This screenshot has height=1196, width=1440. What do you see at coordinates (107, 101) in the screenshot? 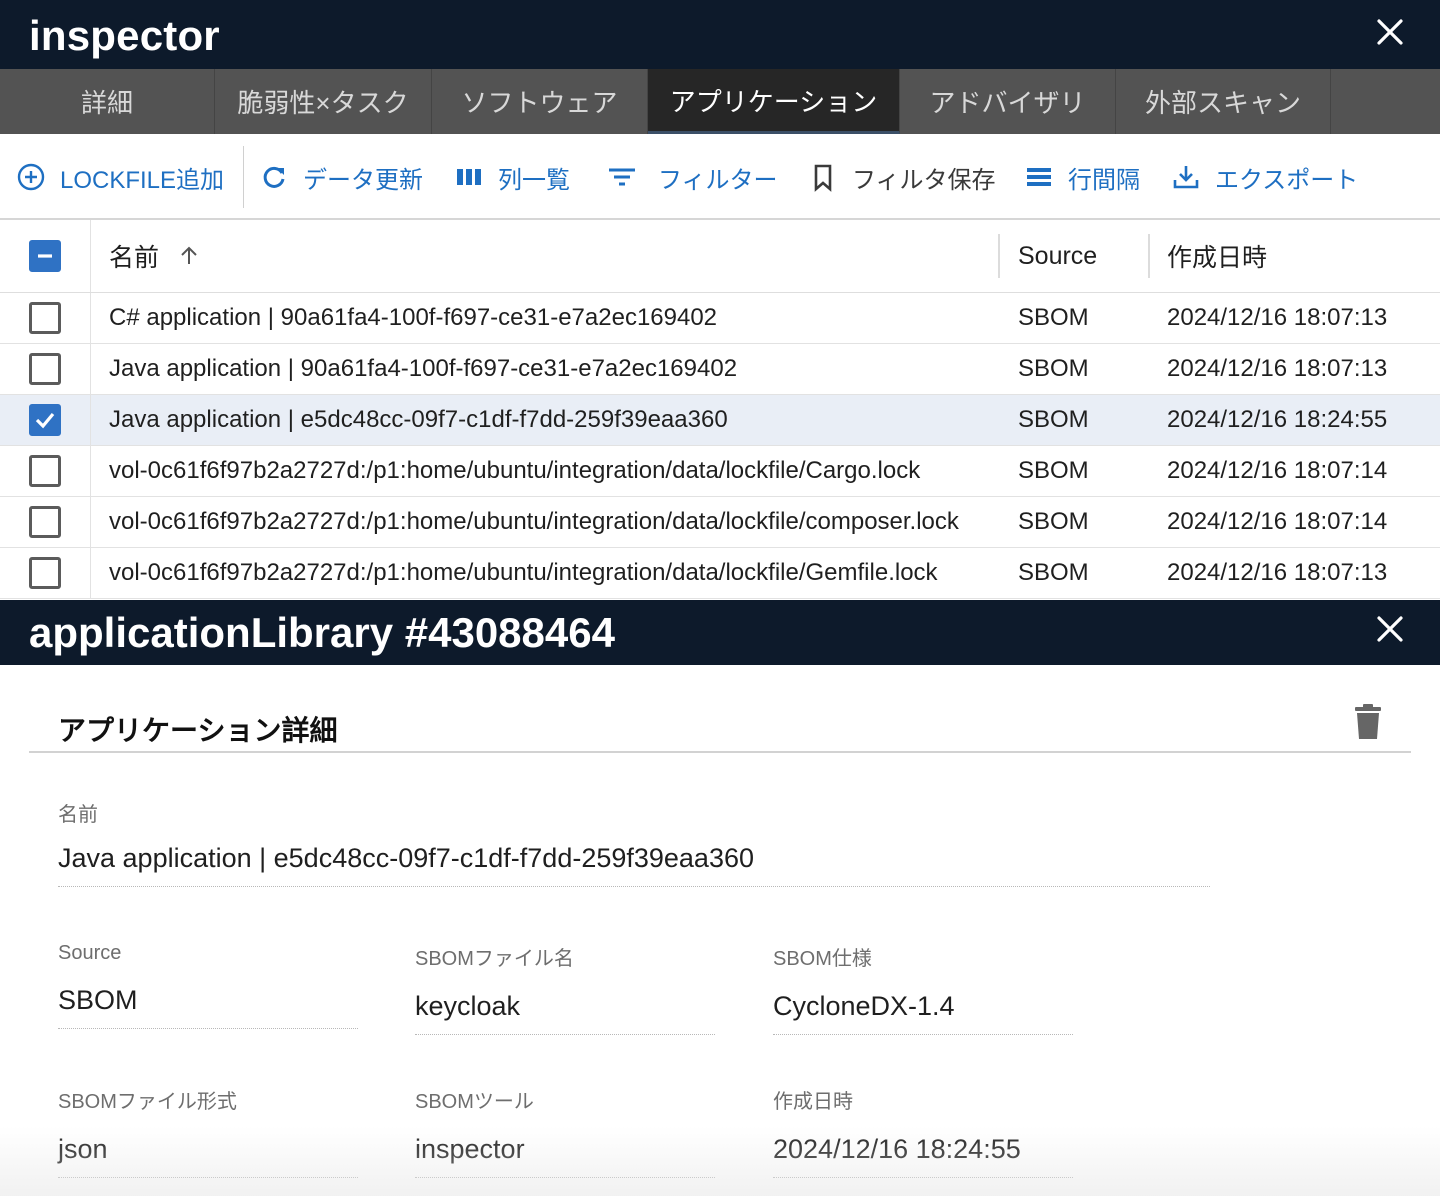
I see `tab-details: 詳細` at bounding box center [107, 101].